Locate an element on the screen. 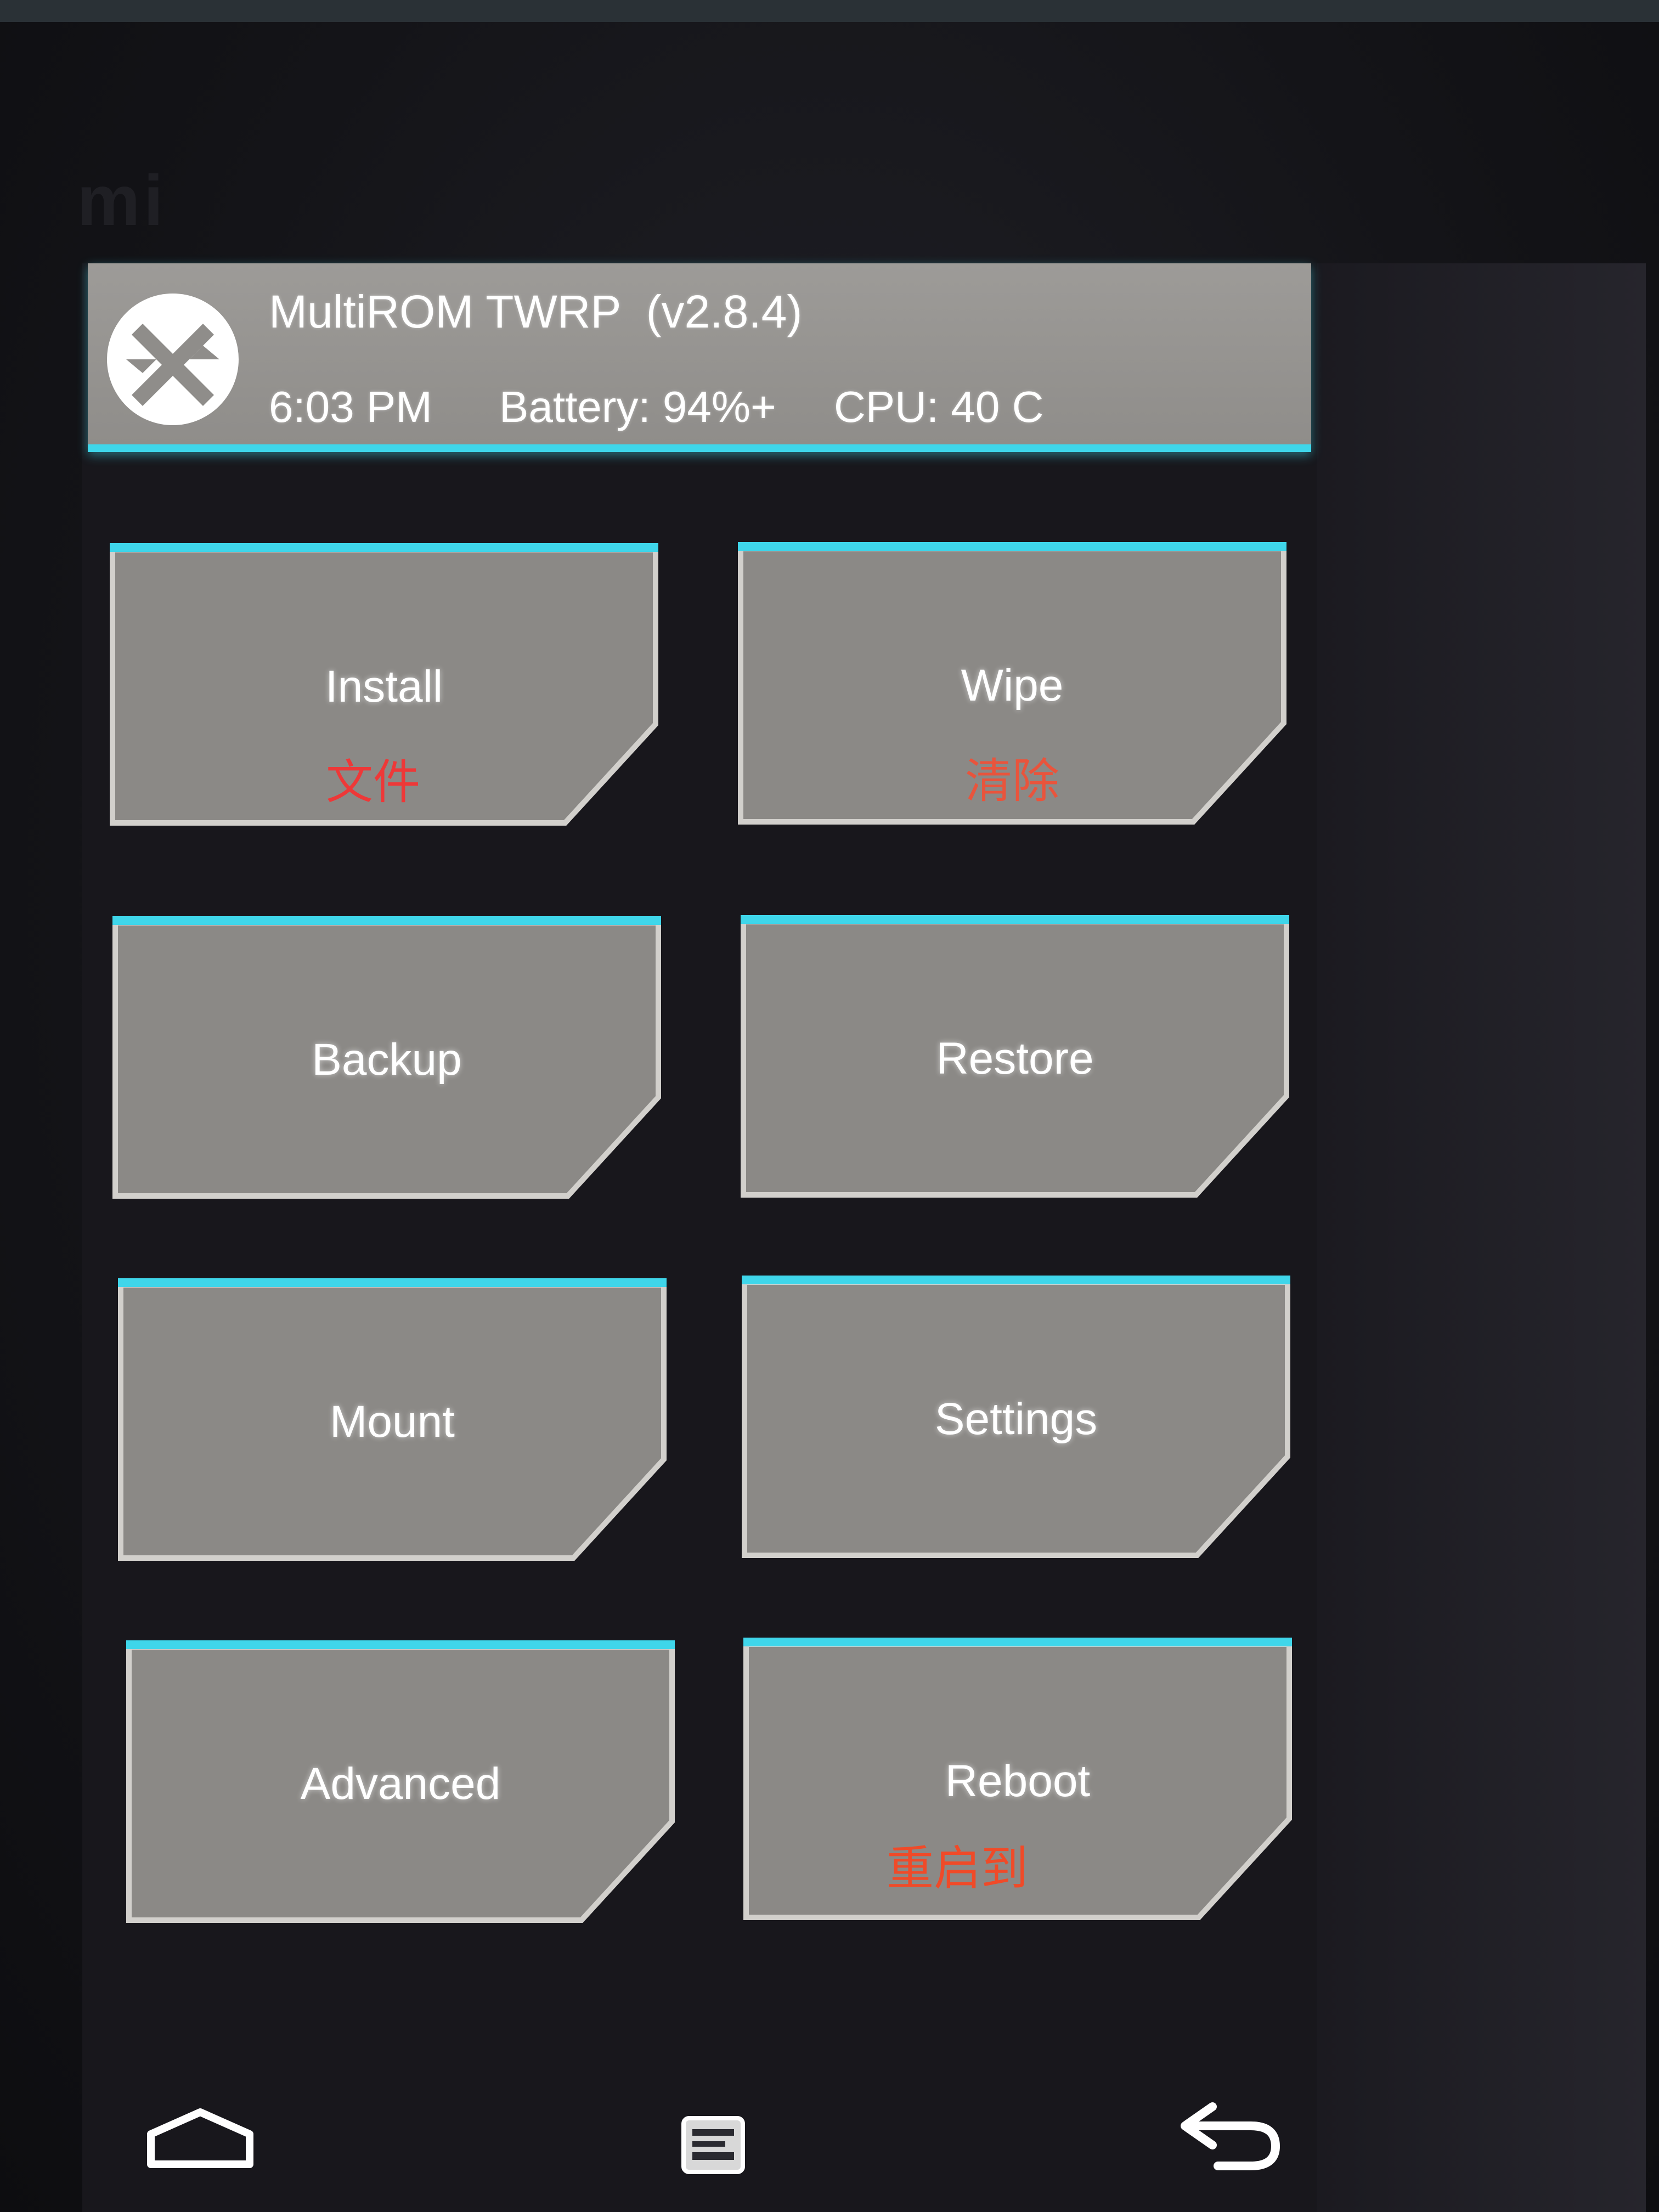  settings-button: Settings is located at coordinates (1016, 1418).